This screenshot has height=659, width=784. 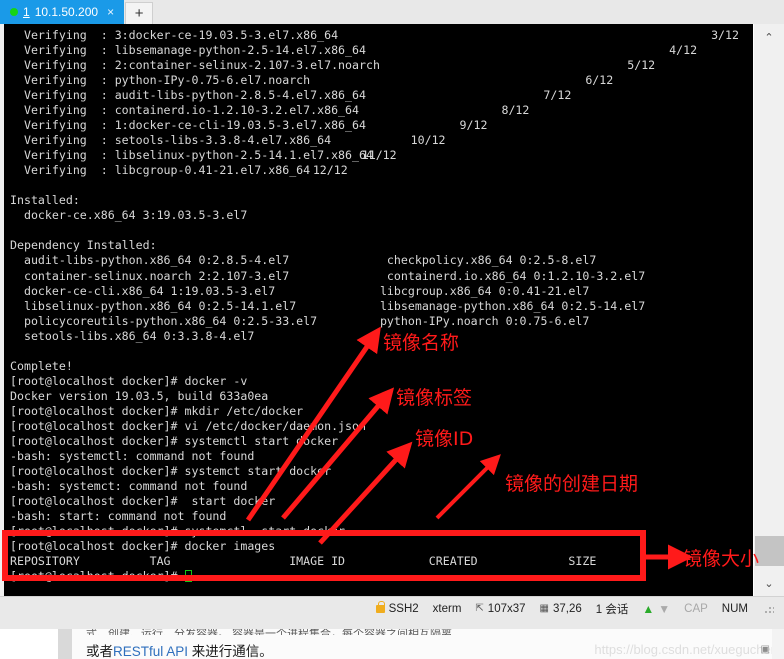 What do you see at coordinates (330, 170) in the screenshot?
I see `terminal-line-counter: 12/12` at bounding box center [330, 170].